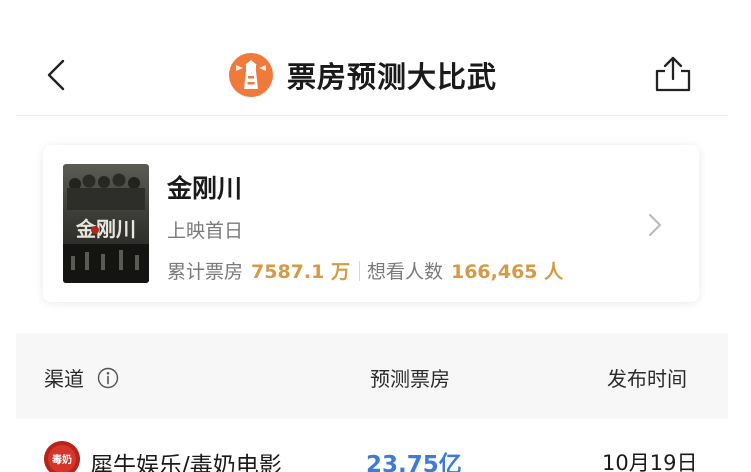 This screenshot has width=751, height=472. What do you see at coordinates (372, 115) in the screenshot?
I see `header-divider` at bounding box center [372, 115].